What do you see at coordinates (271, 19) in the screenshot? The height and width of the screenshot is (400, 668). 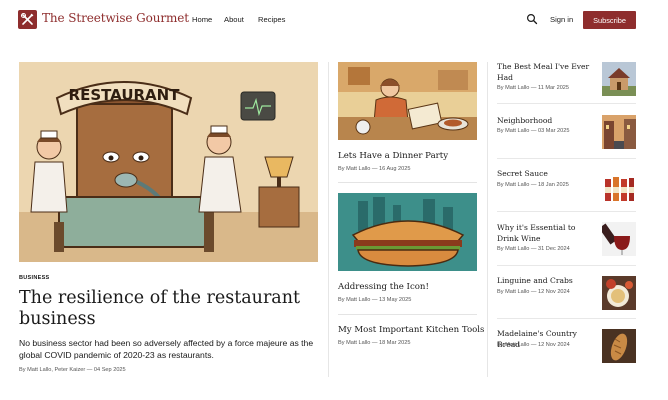 I see `nav-recipes: Recipes` at bounding box center [271, 19].